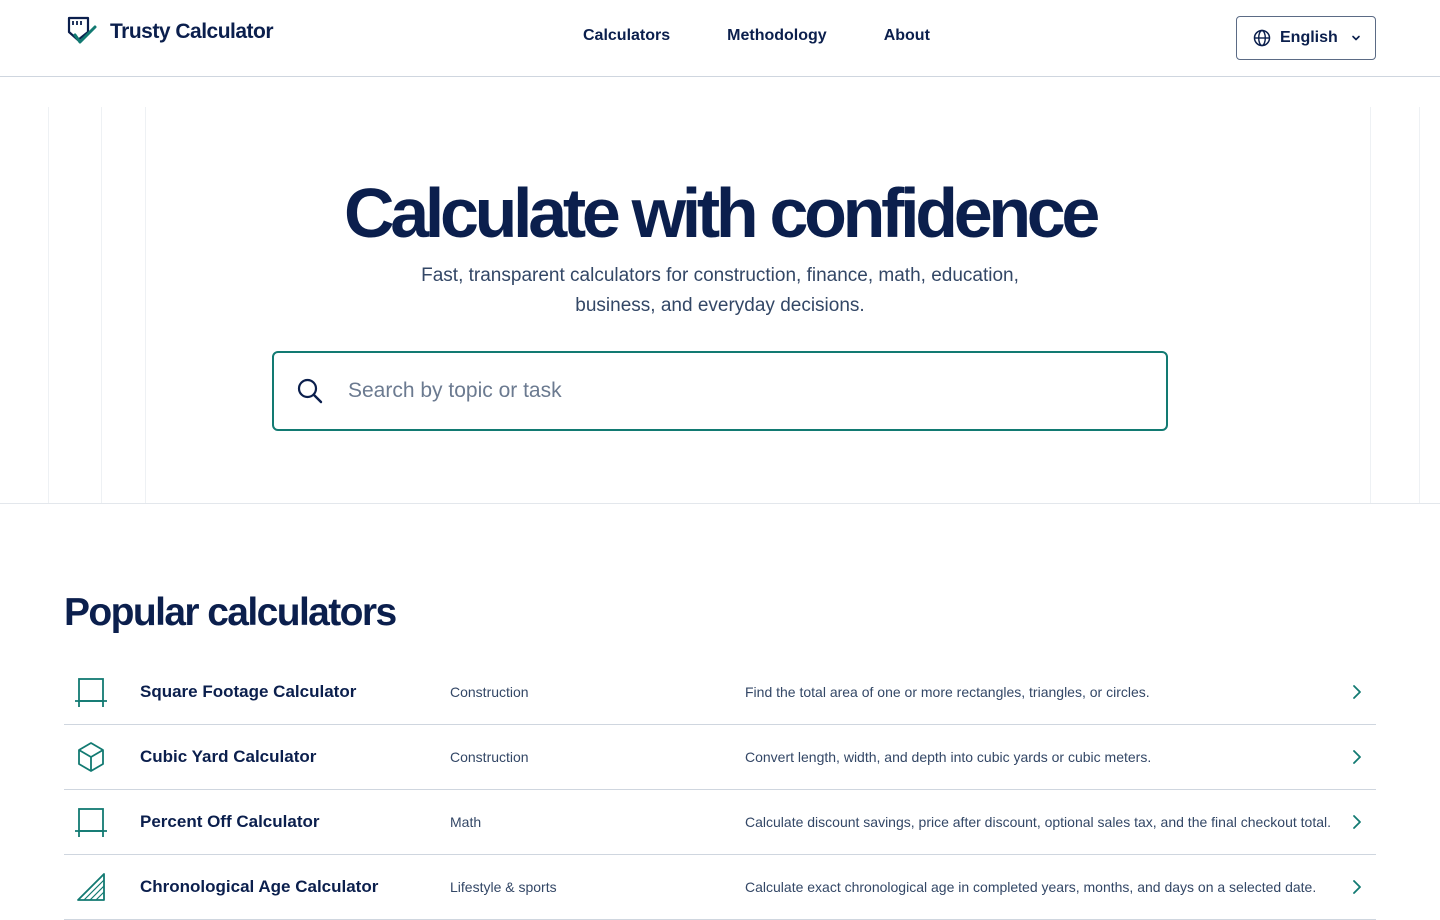  What do you see at coordinates (91, 757) in the screenshot?
I see `cube-icon` at bounding box center [91, 757].